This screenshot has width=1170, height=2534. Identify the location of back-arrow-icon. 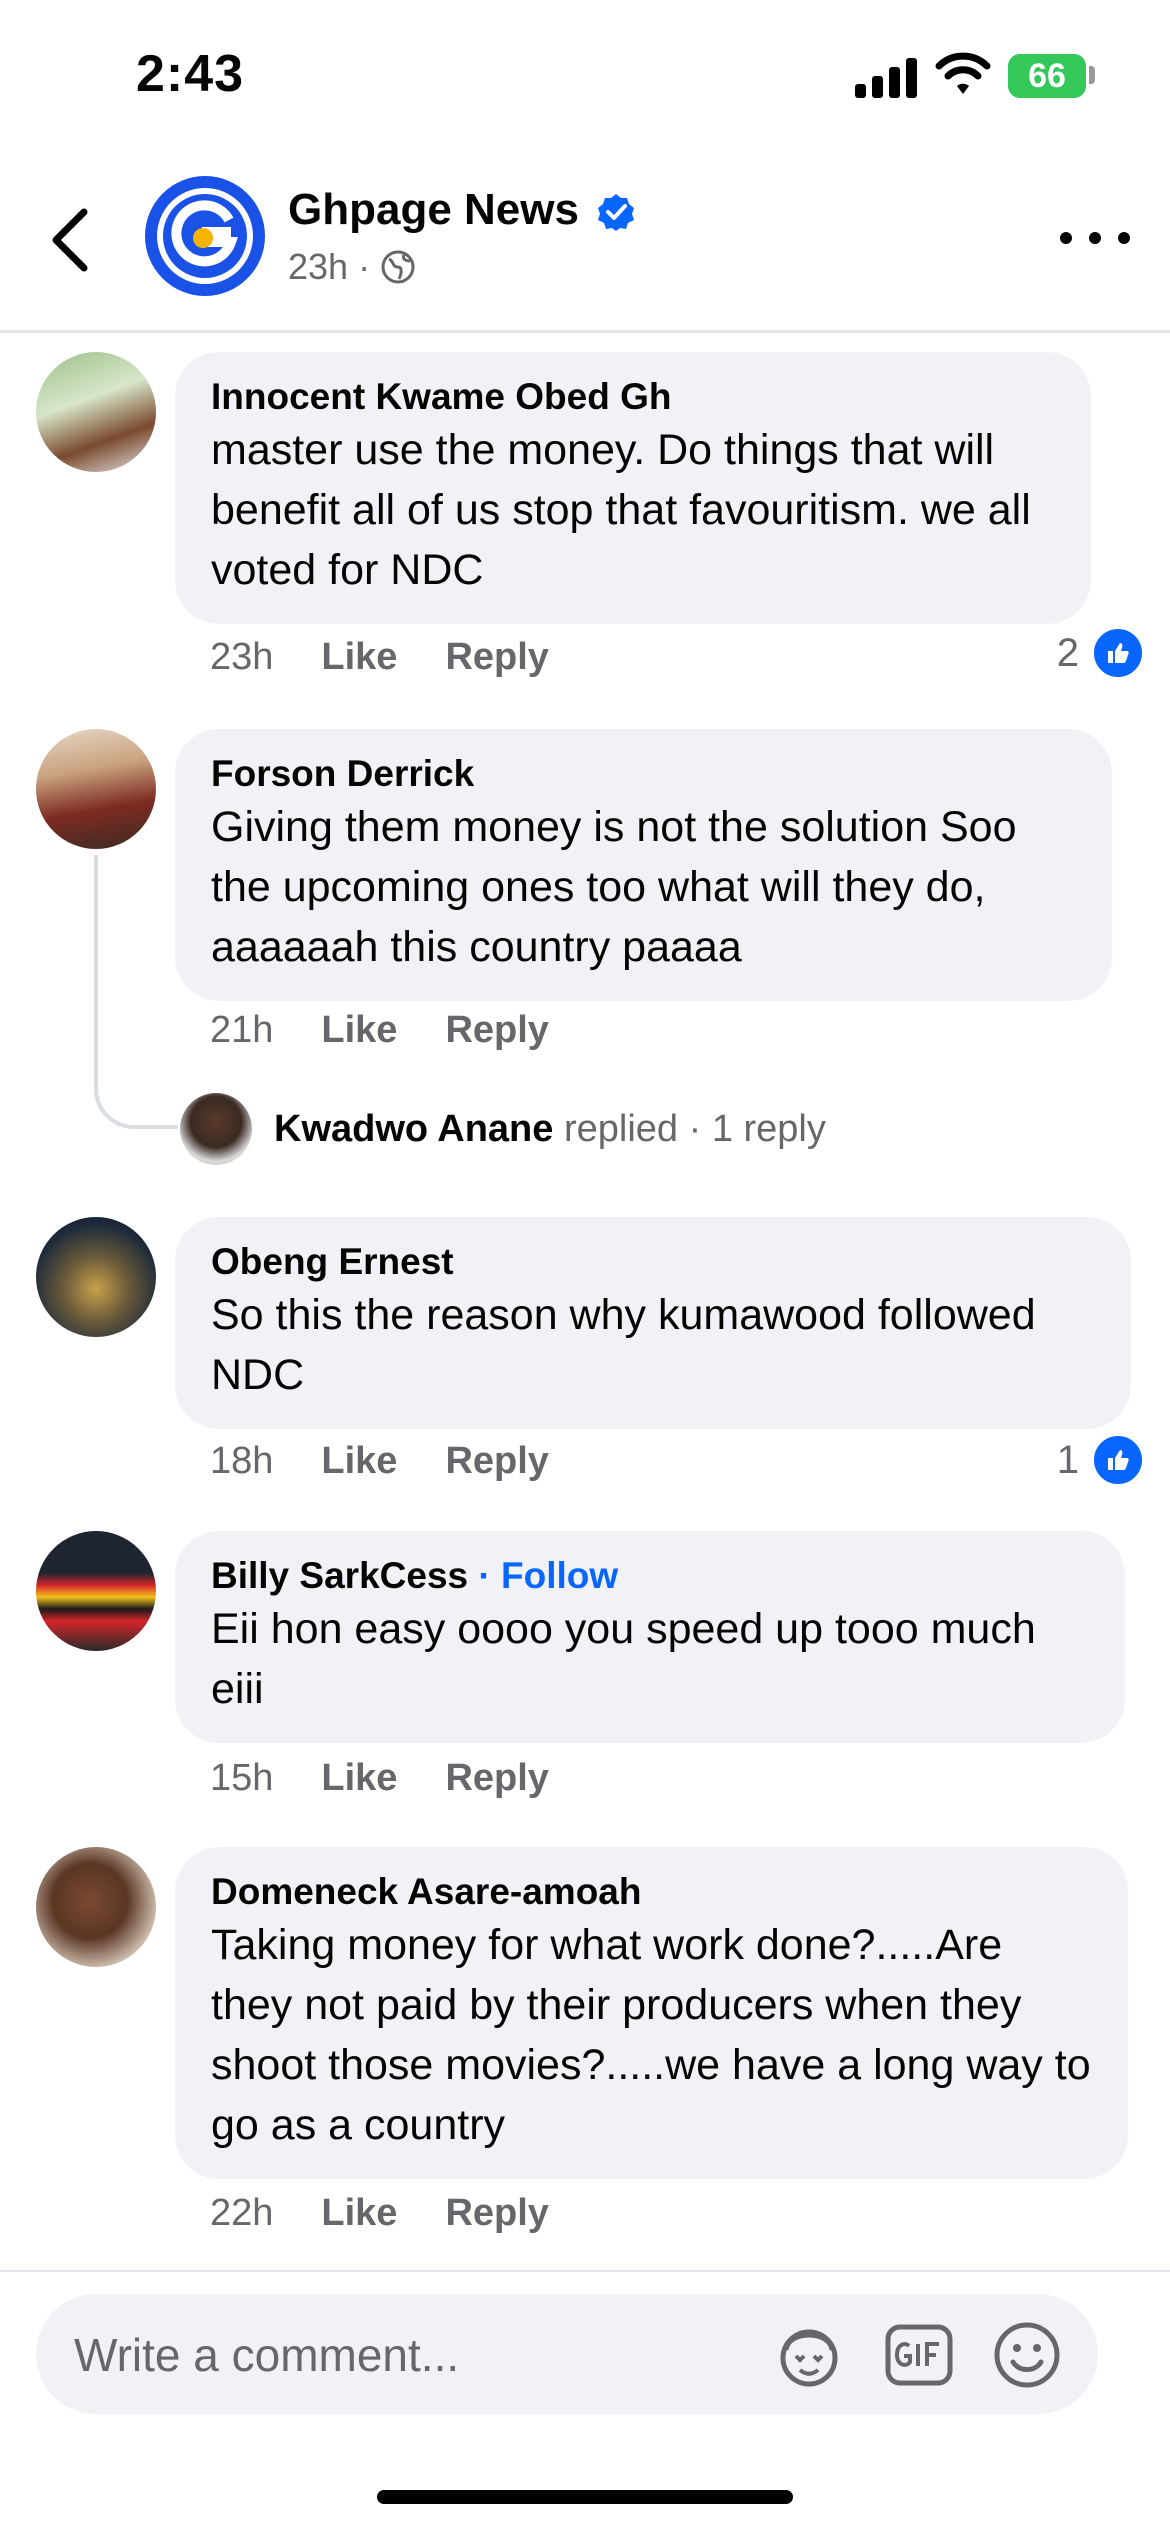
(70, 240).